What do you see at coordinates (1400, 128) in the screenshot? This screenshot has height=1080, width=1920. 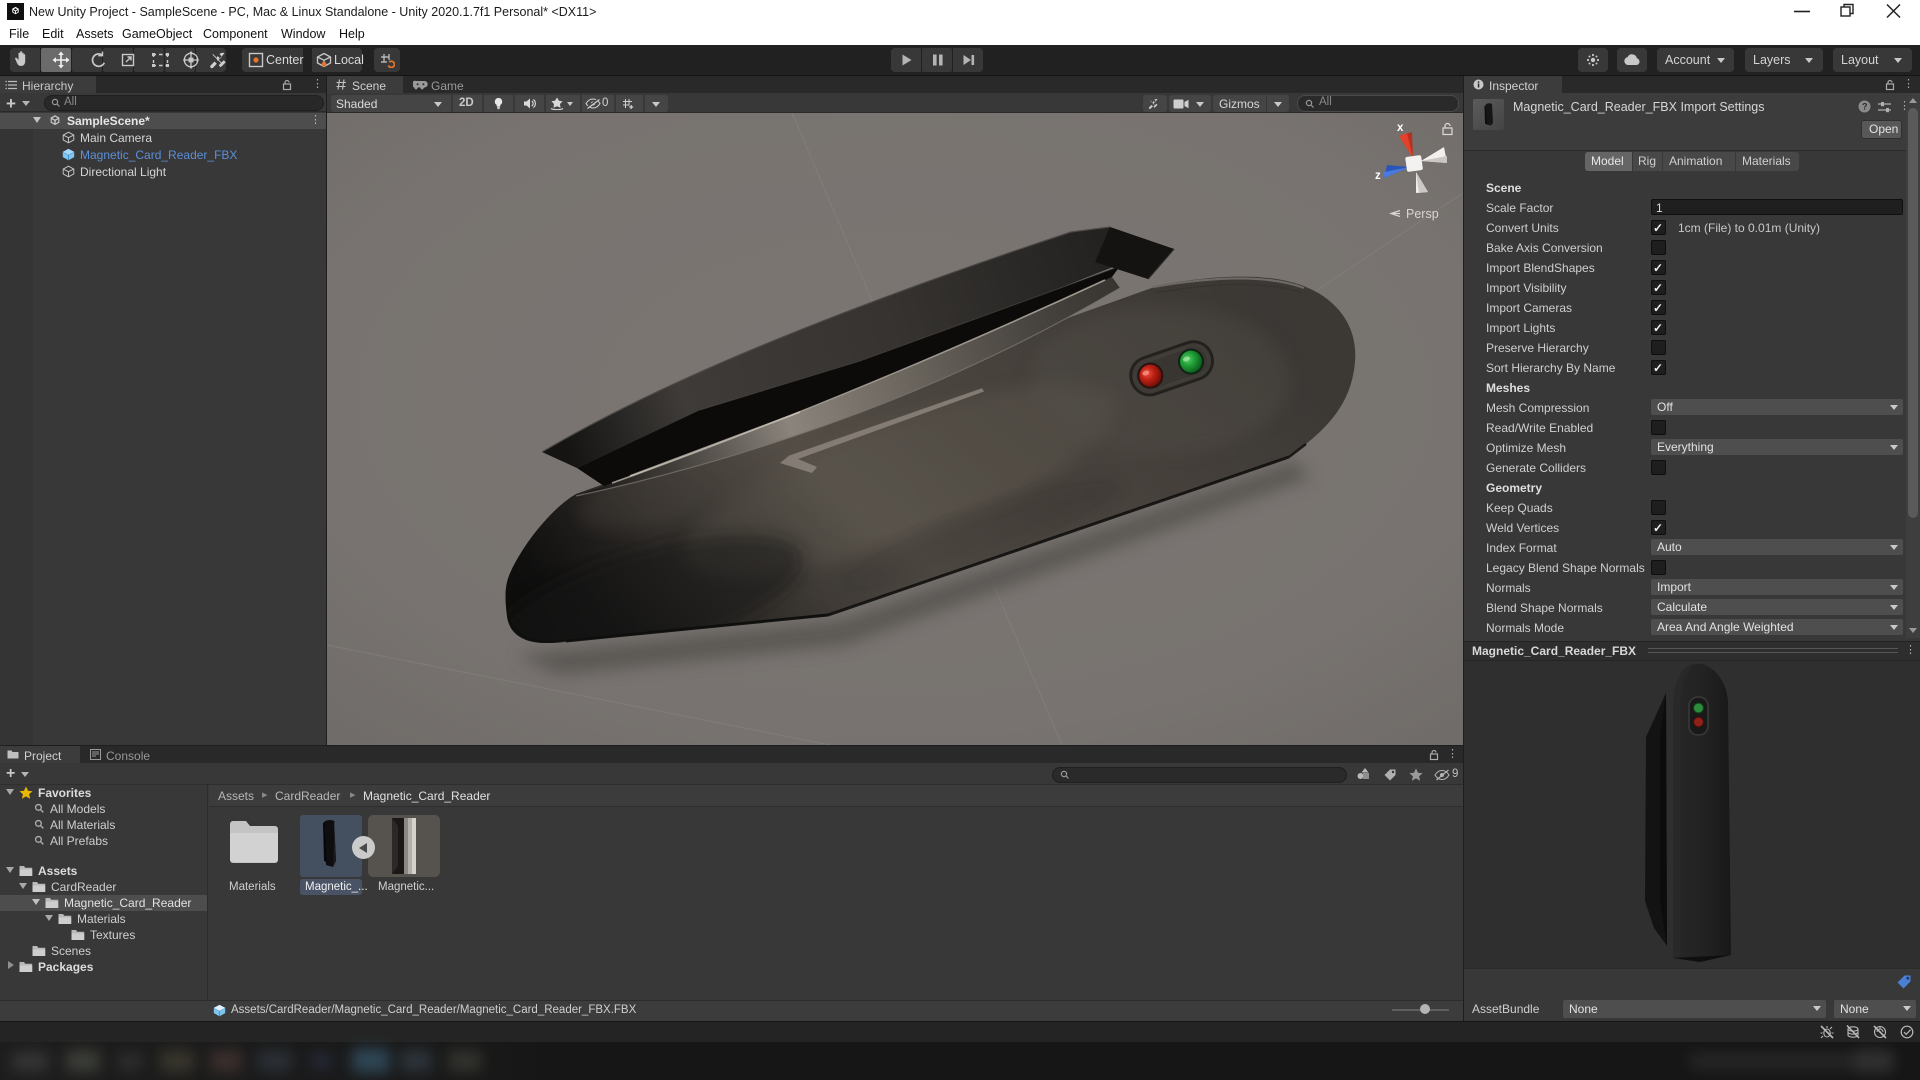 I see `svg-text: x` at bounding box center [1400, 128].